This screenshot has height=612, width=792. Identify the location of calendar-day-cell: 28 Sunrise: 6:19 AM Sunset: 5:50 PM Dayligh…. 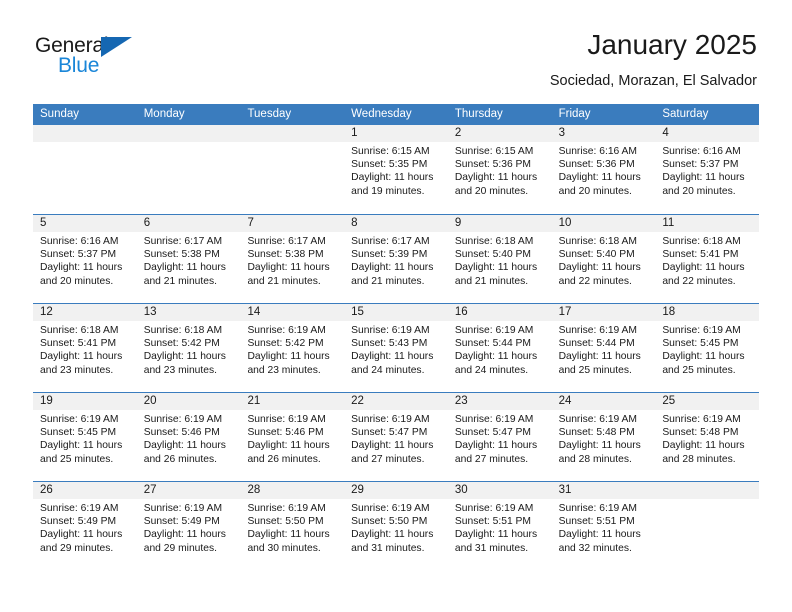
(292, 526).